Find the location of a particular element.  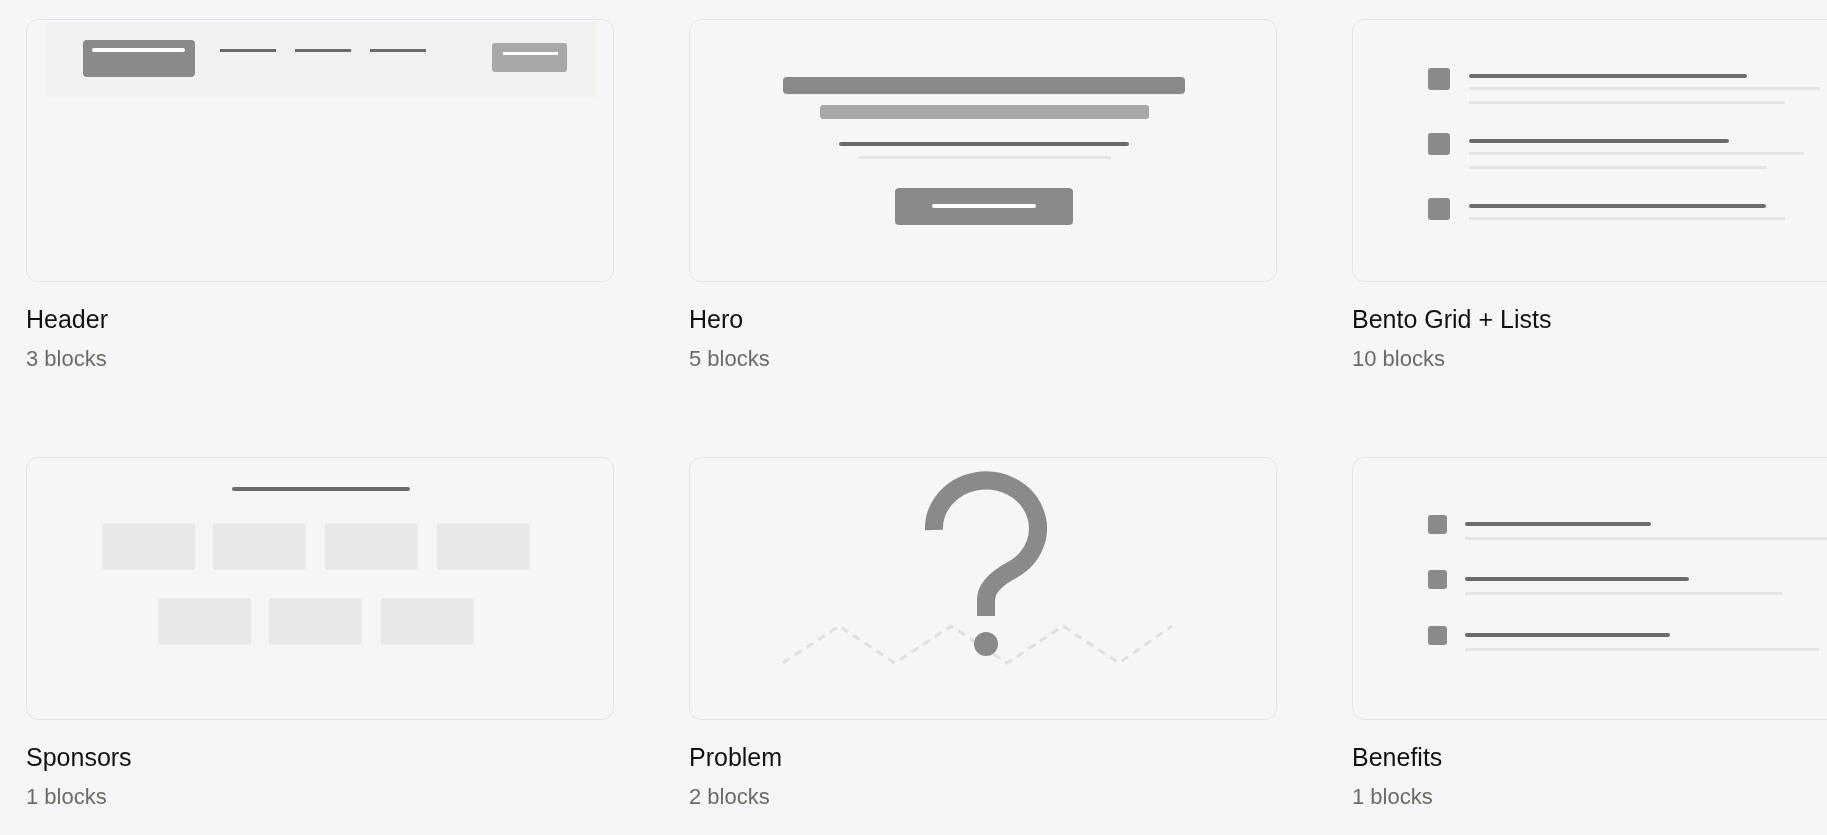

block-count: 10 blocks is located at coordinates (1398, 359).